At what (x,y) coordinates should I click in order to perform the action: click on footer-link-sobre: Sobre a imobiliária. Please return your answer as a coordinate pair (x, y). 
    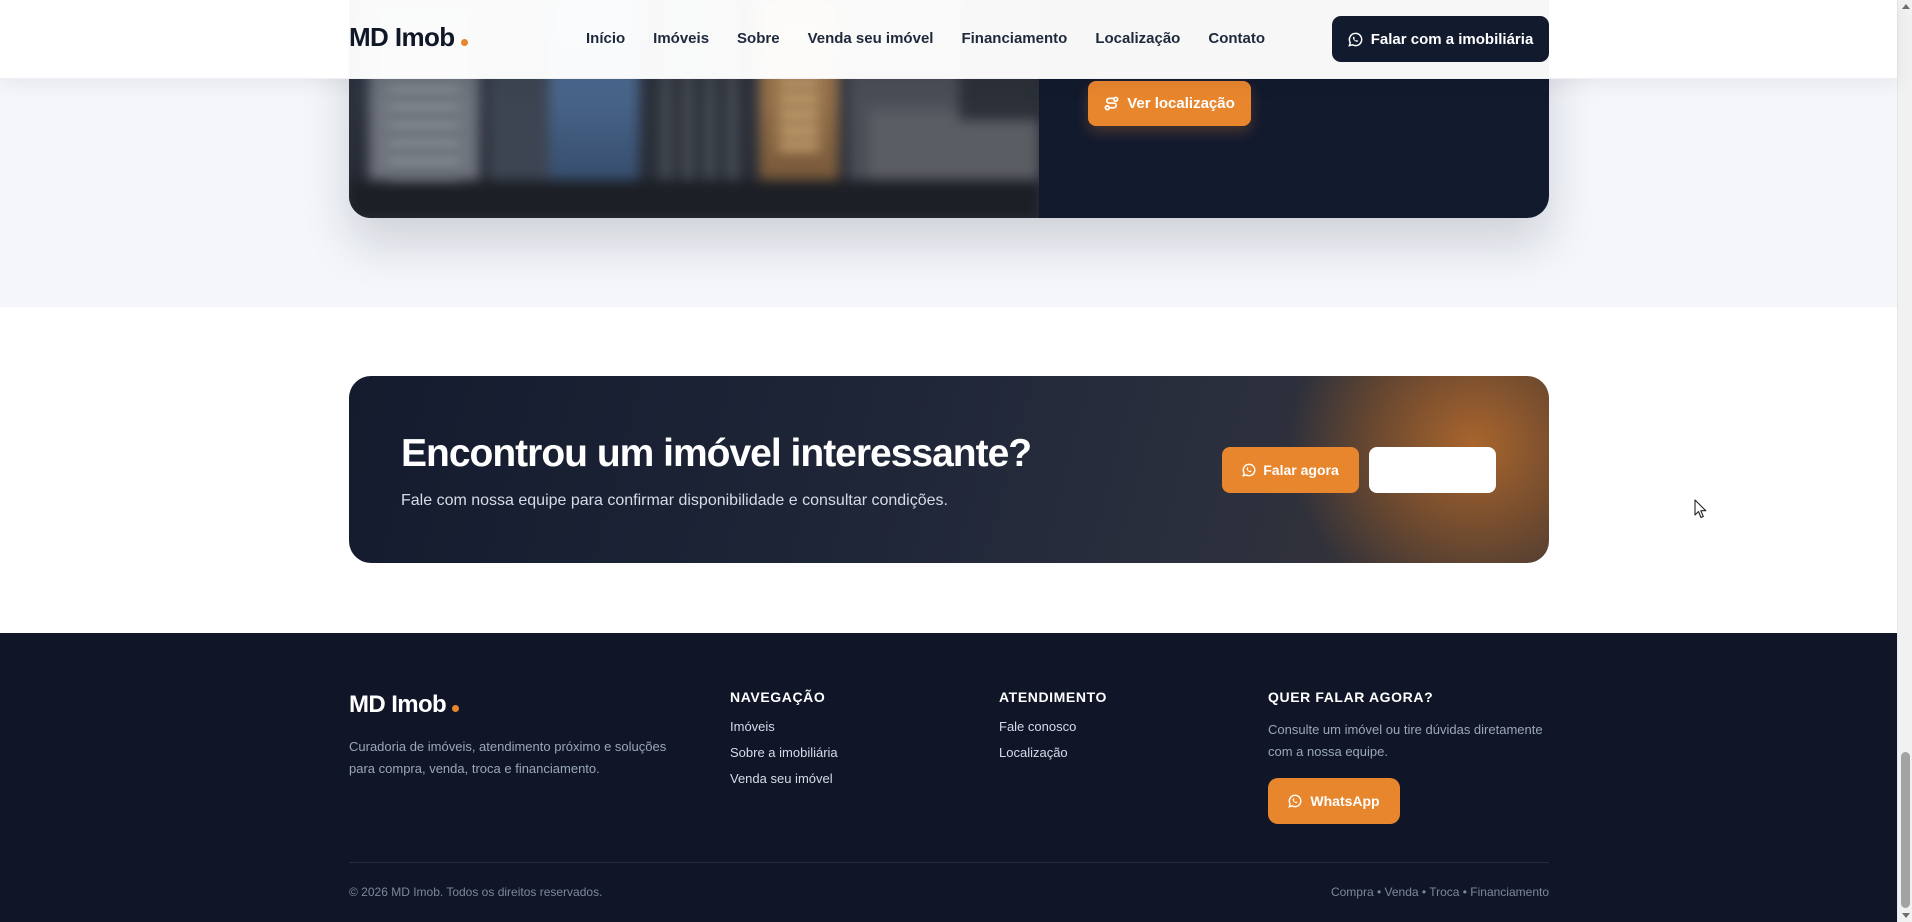
    Looking at the image, I should click on (784, 752).